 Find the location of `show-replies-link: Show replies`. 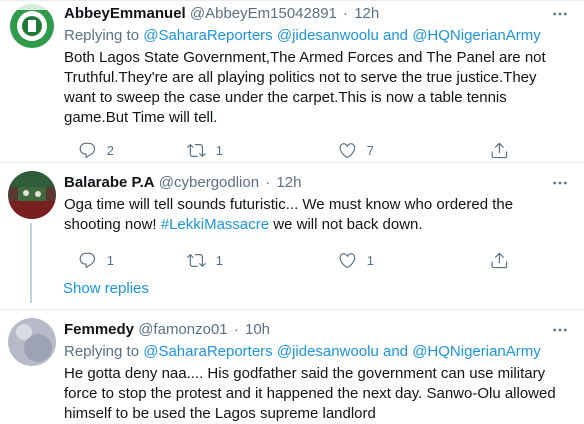

show-replies-link: Show replies is located at coordinates (106, 289).